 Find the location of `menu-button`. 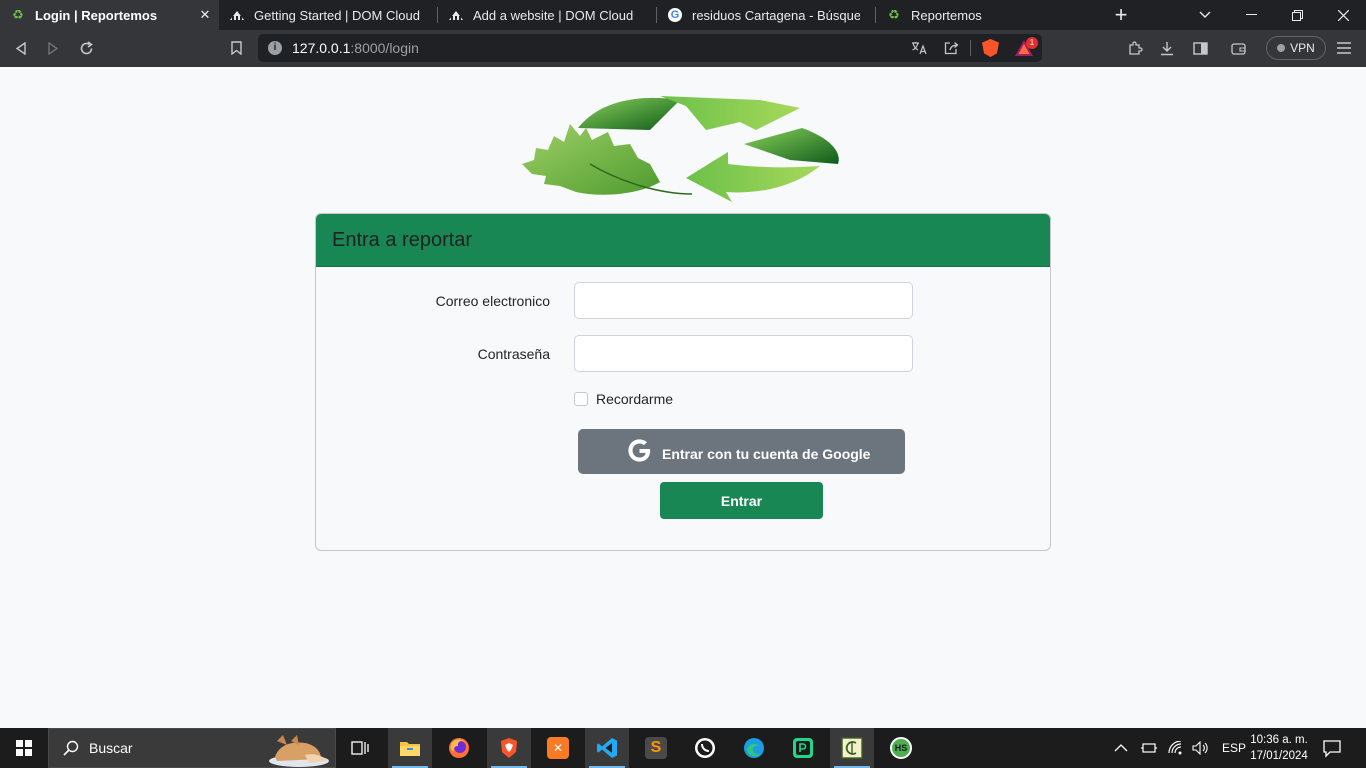

menu-button is located at coordinates (1344, 48).